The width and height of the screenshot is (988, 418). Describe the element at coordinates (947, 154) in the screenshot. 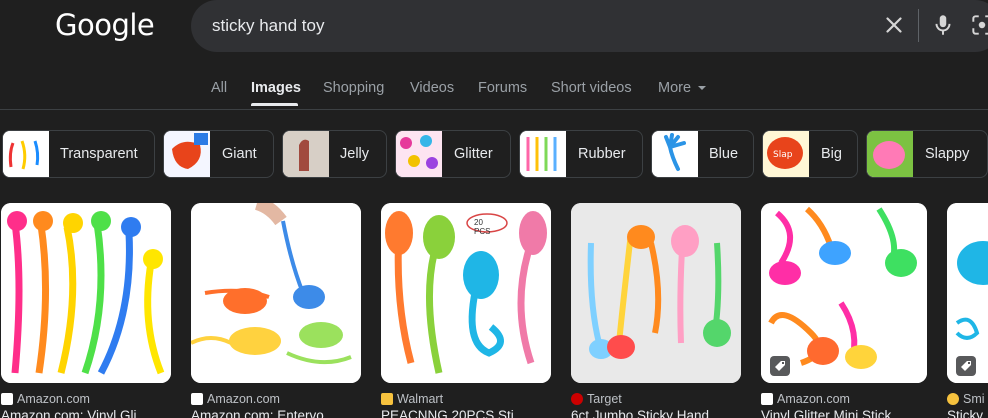

I see `chip-label: Slappy` at that location.